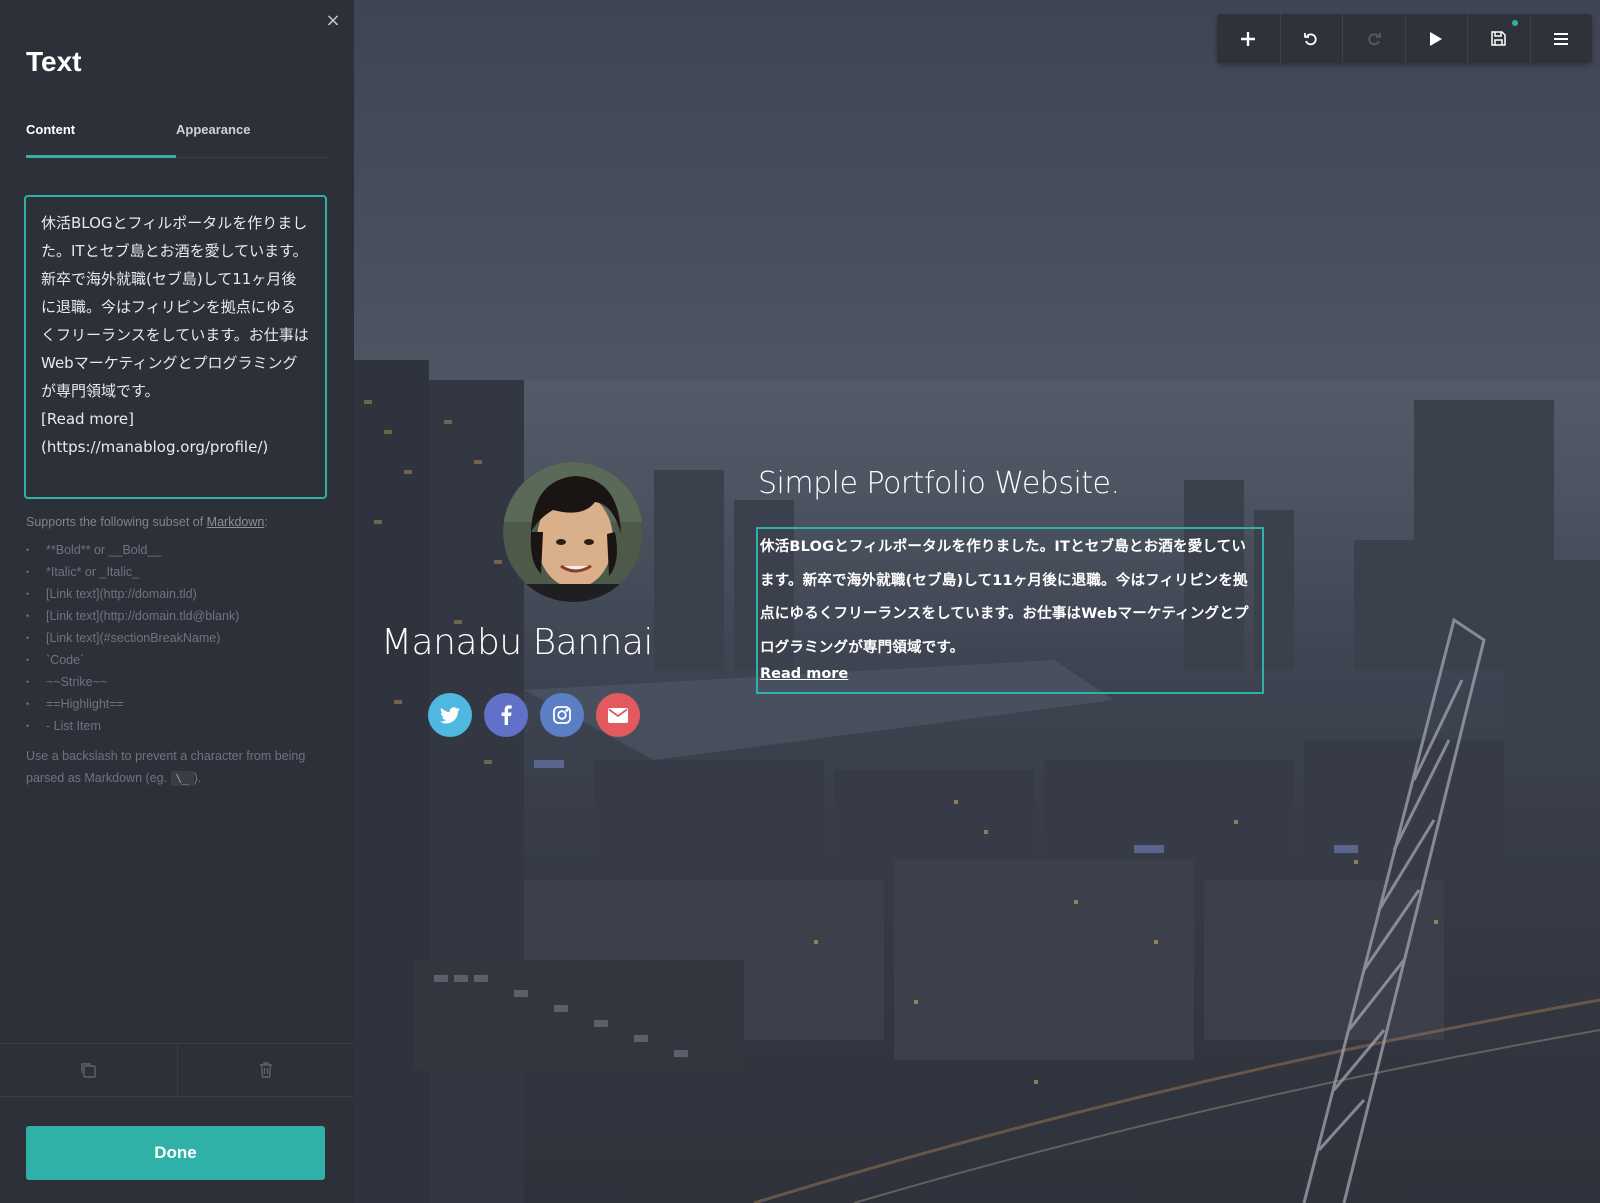  I want to click on delete-button, so click(265, 1070).